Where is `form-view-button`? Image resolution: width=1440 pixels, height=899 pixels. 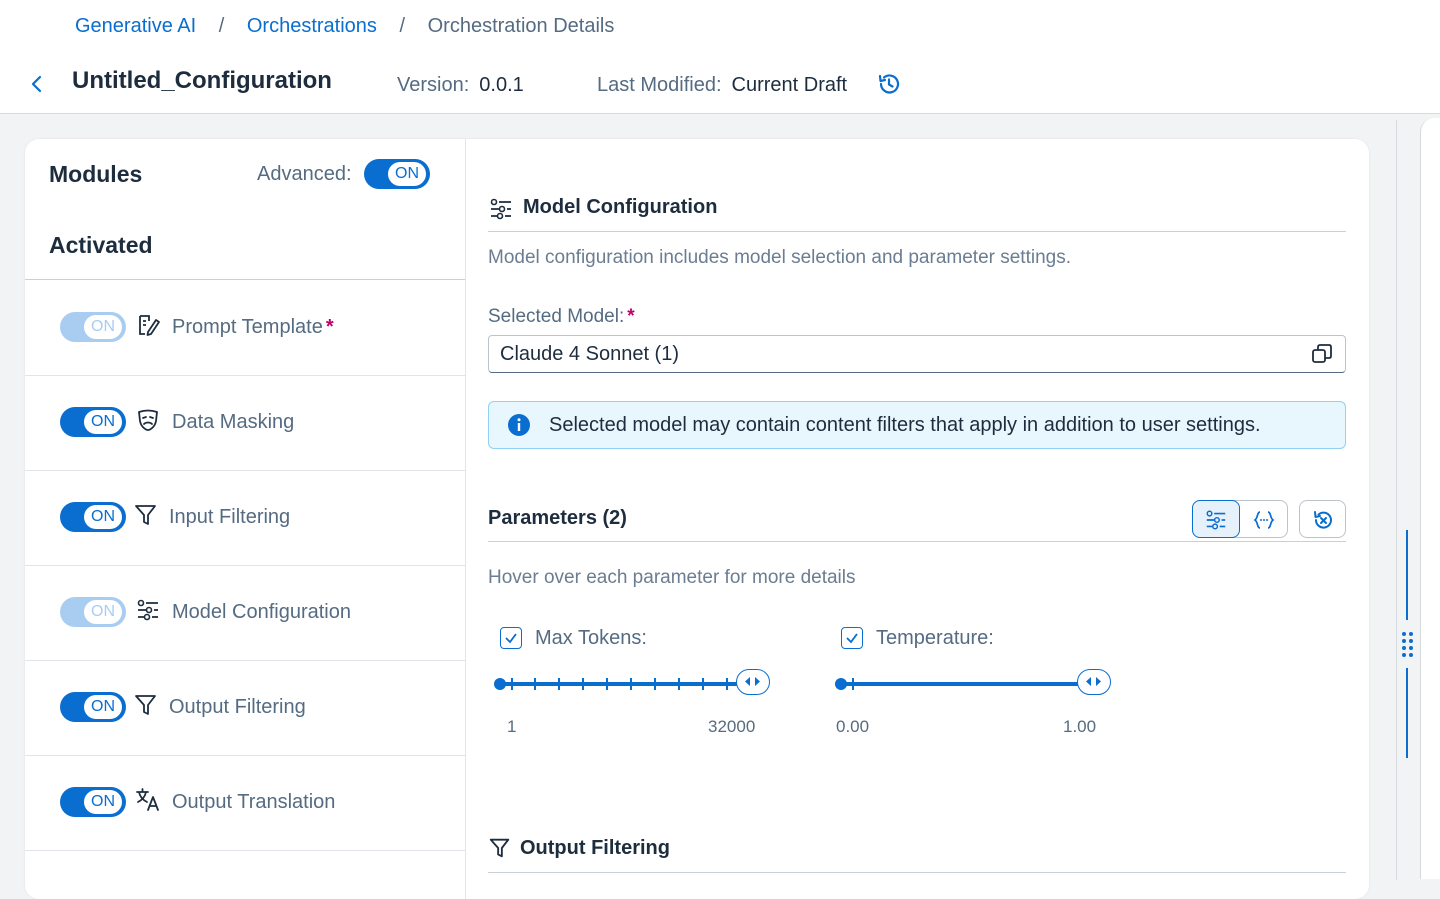 form-view-button is located at coordinates (1216, 519).